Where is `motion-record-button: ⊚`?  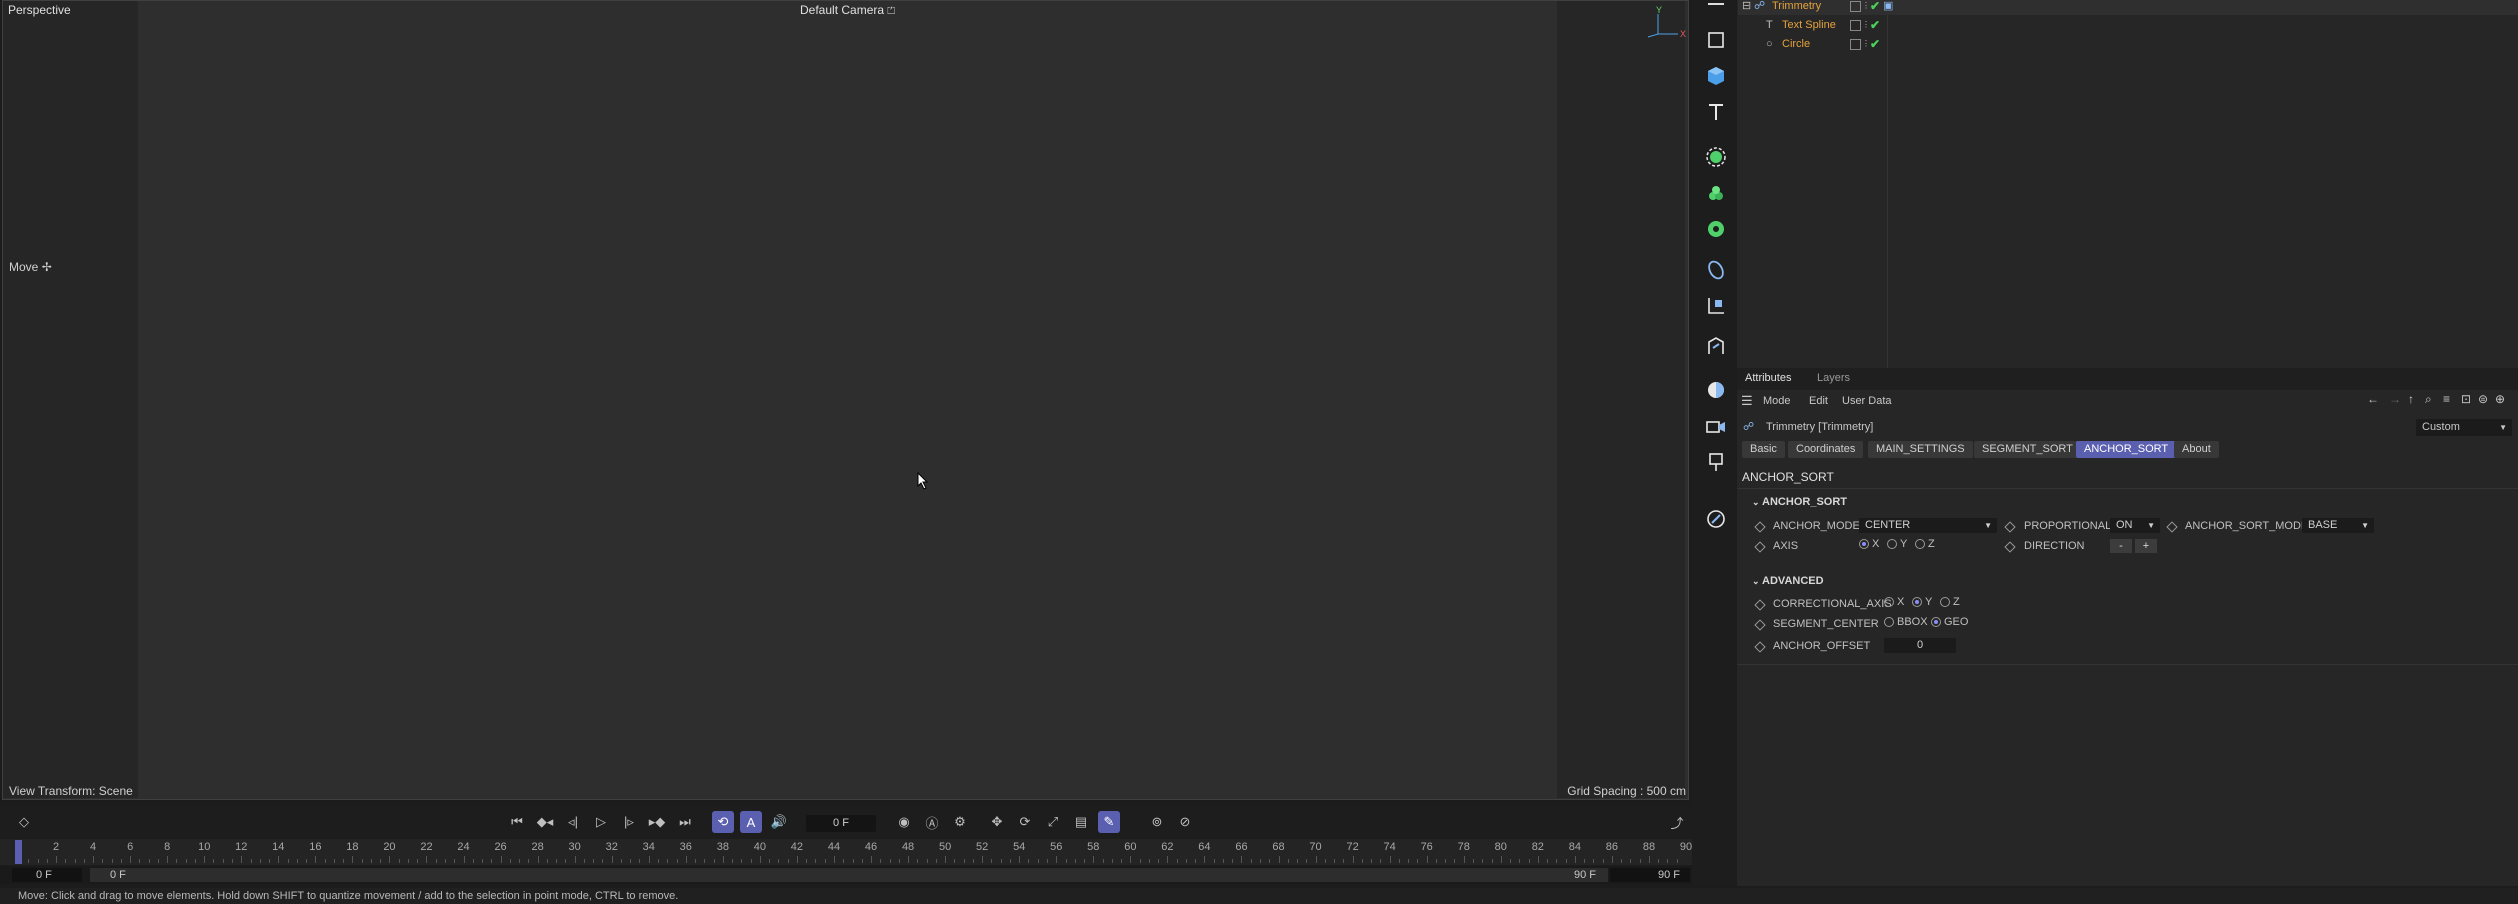 motion-record-button: ⊚ is located at coordinates (1157, 822).